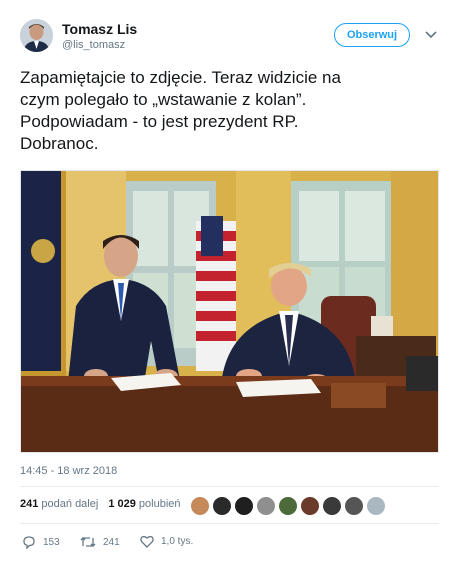  What do you see at coordinates (147, 541) in the screenshot?
I see `heart-icon` at bounding box center [147, 541].